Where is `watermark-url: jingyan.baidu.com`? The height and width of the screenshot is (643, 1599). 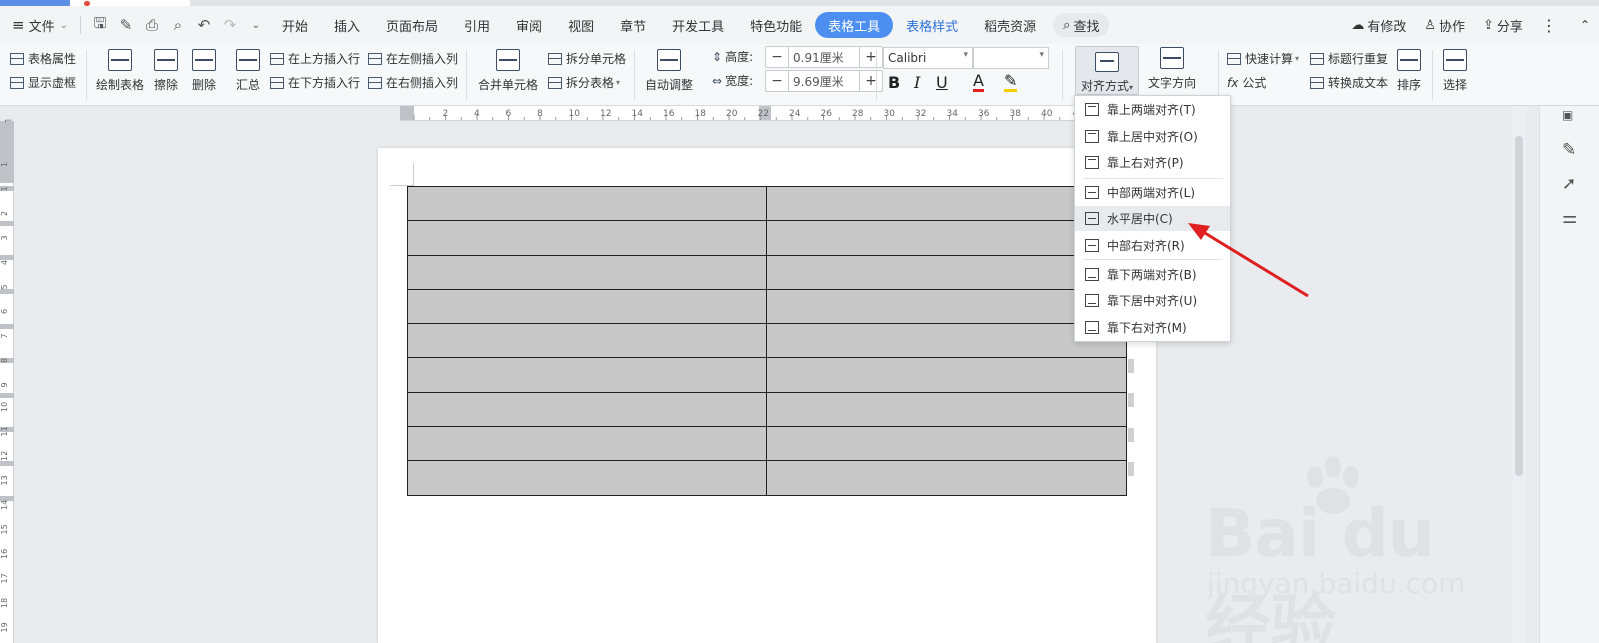
watermark-url: jingyan.baidu.com is located at coordinates (1336, 583).